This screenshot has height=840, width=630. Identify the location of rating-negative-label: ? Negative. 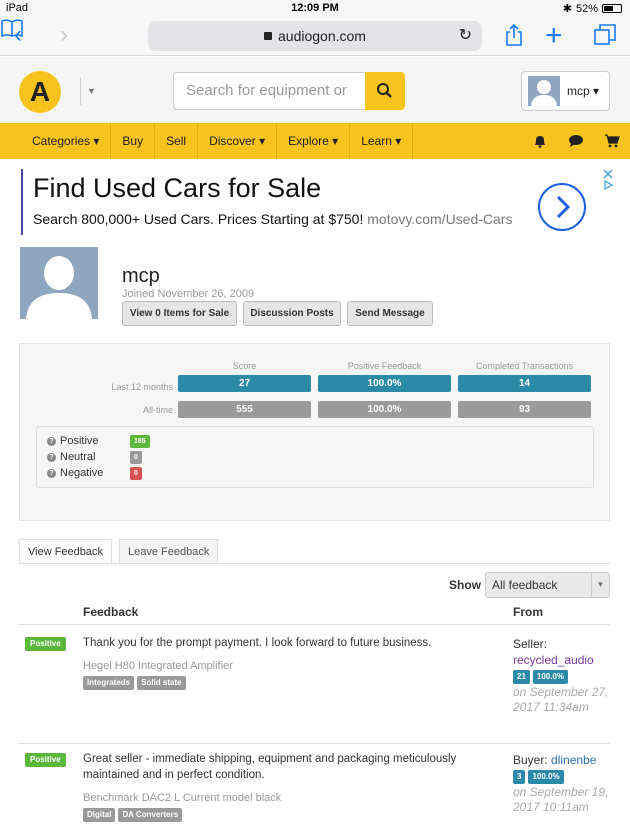
(75, 473).